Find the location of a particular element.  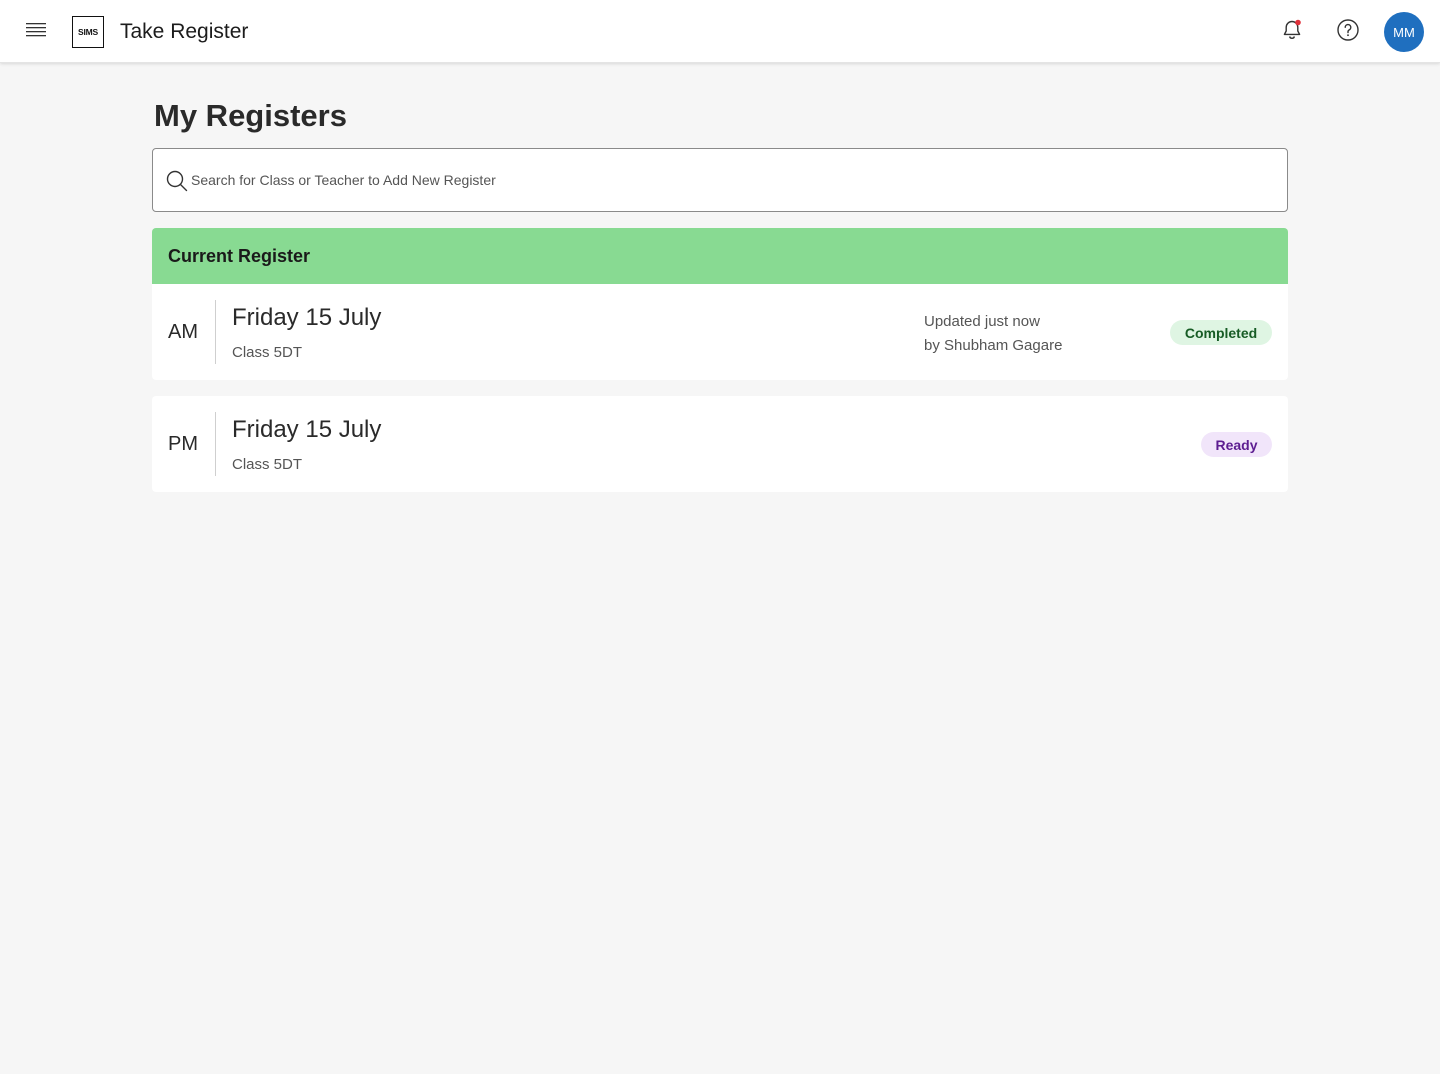

help-icon is located at coordinates (1348, 32).